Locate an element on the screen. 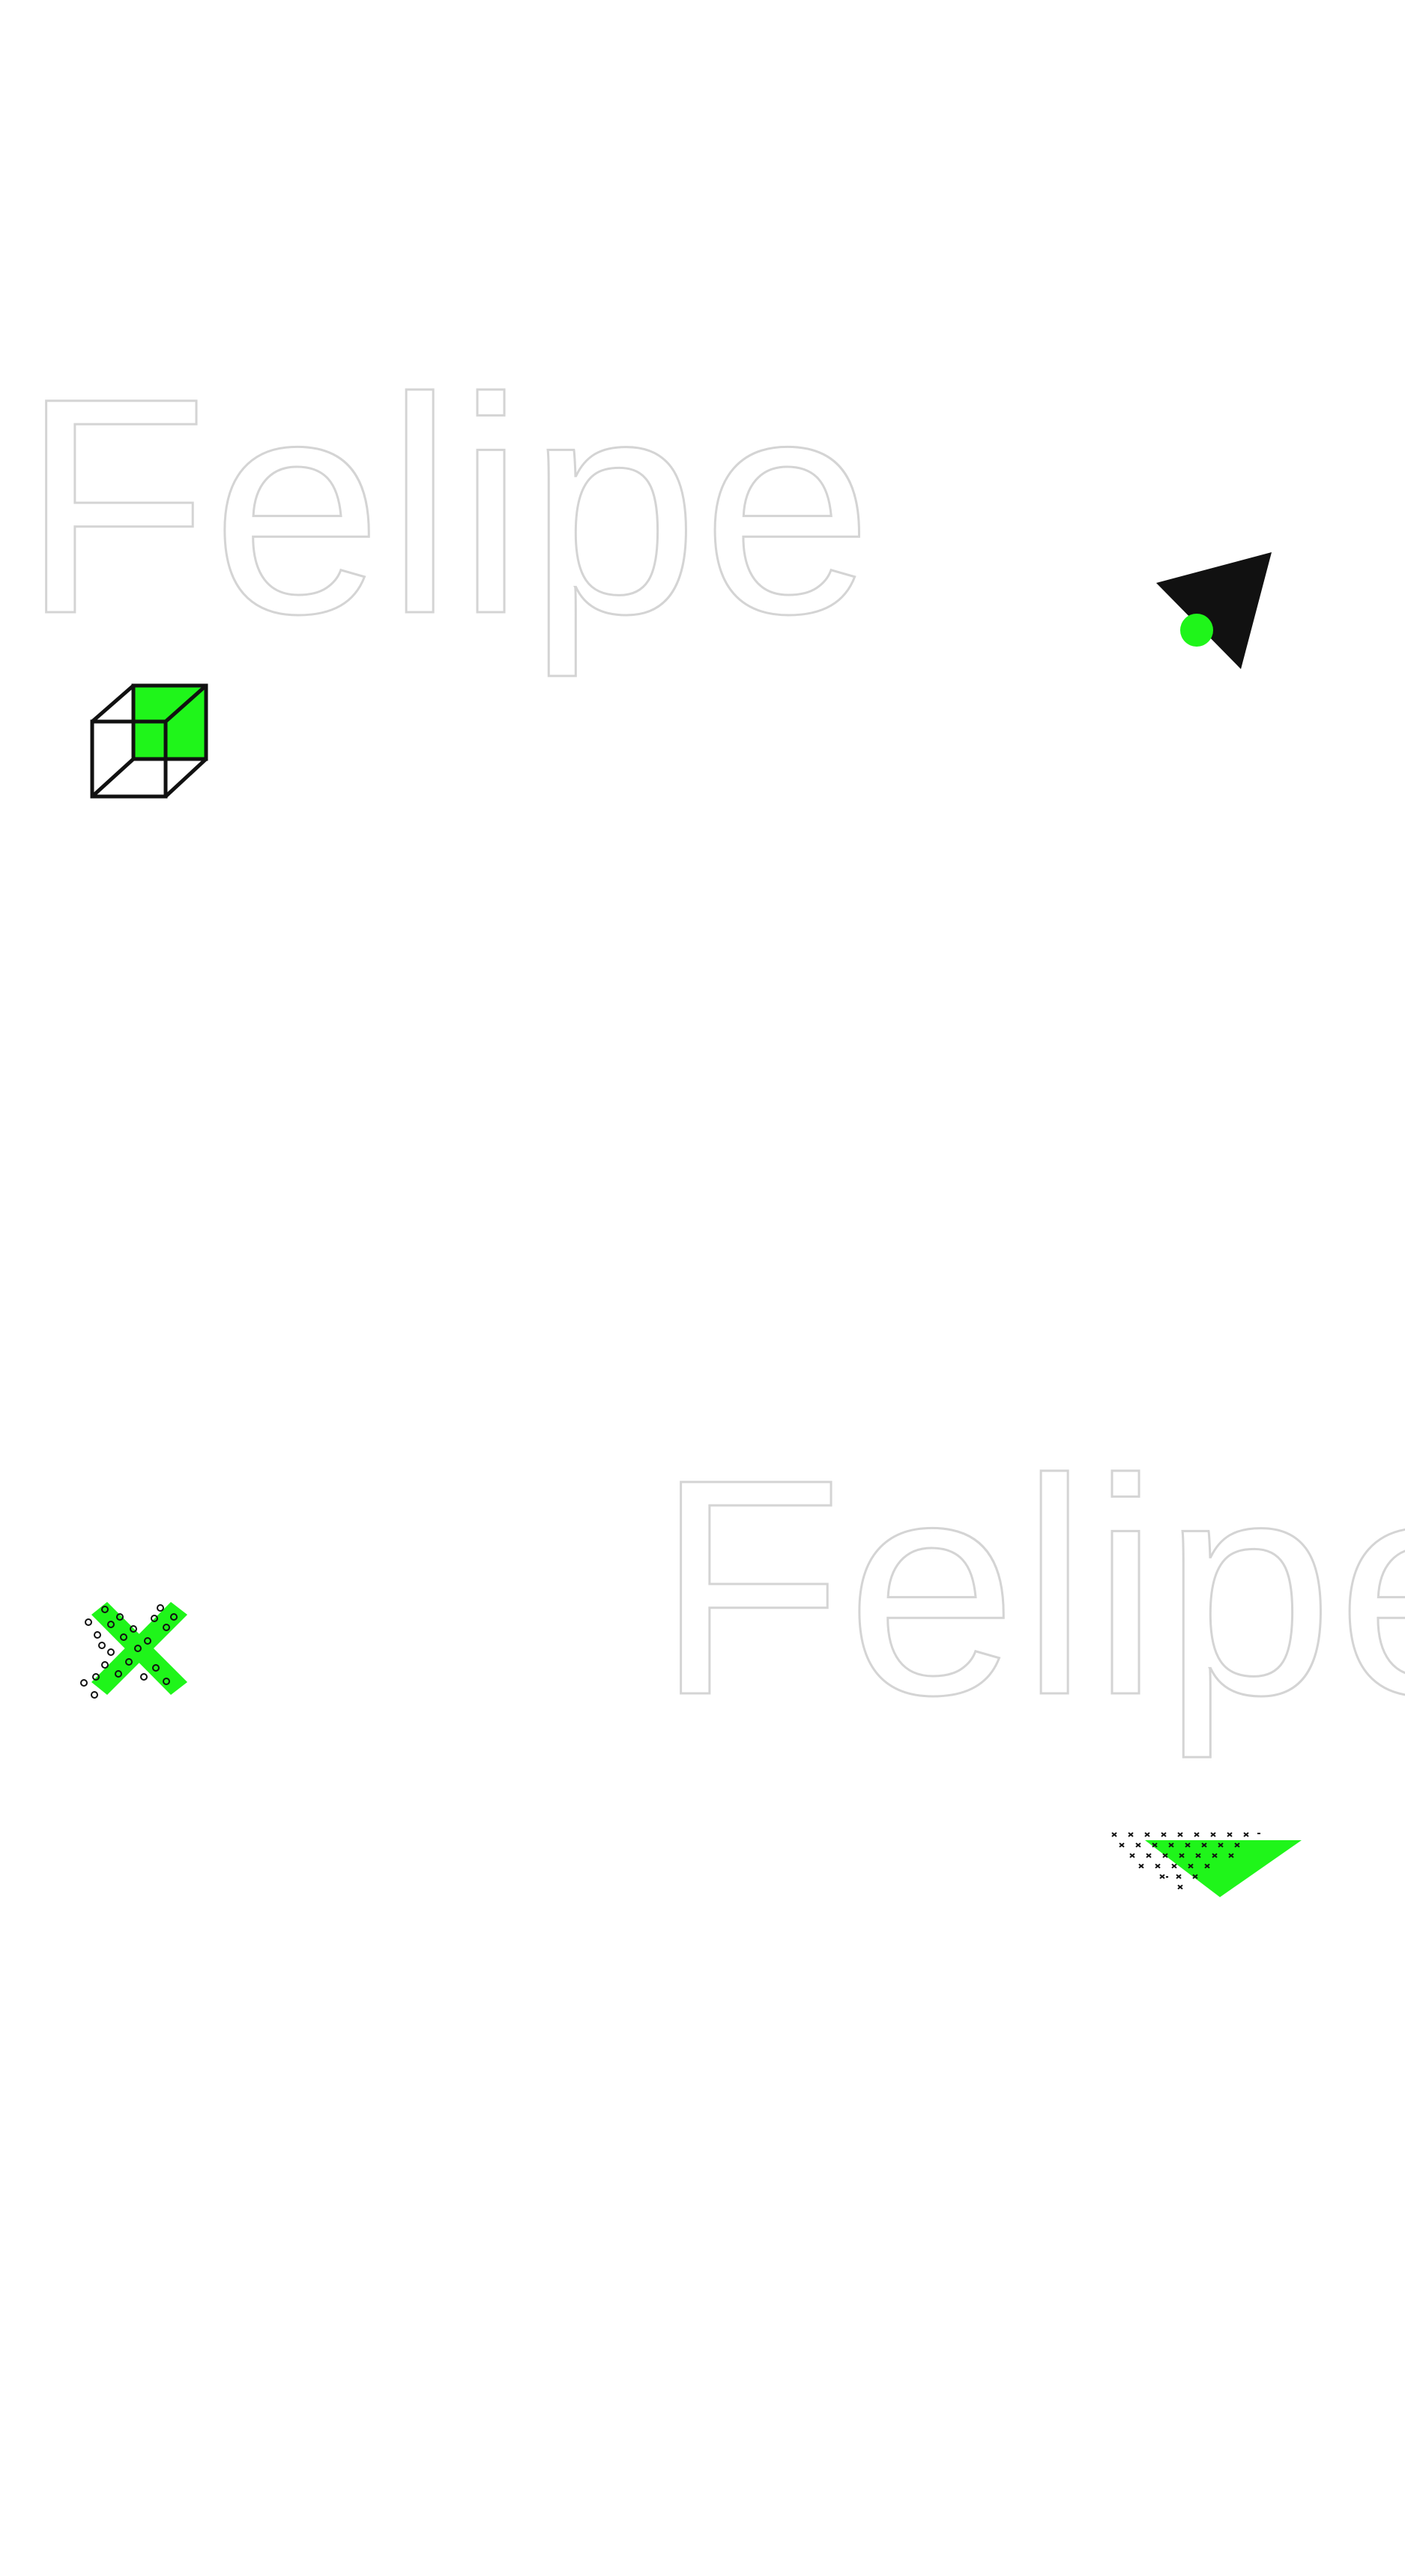 The height and width of the screenshot is (2576, 1405). arrow-cursor-icon is located at coordinates (1214, 610).